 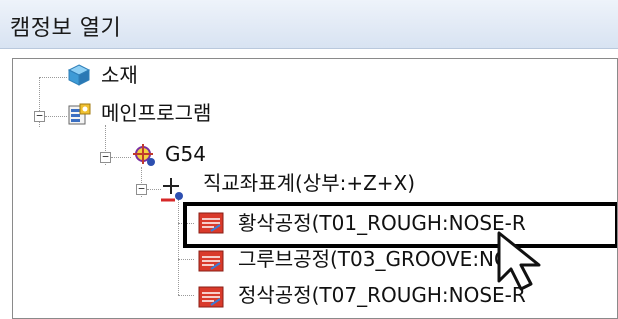 What do you see at coordinates (185, 154) in the screenshot?
I see `tree-item-label: G54` at bounding box center [185, 154].